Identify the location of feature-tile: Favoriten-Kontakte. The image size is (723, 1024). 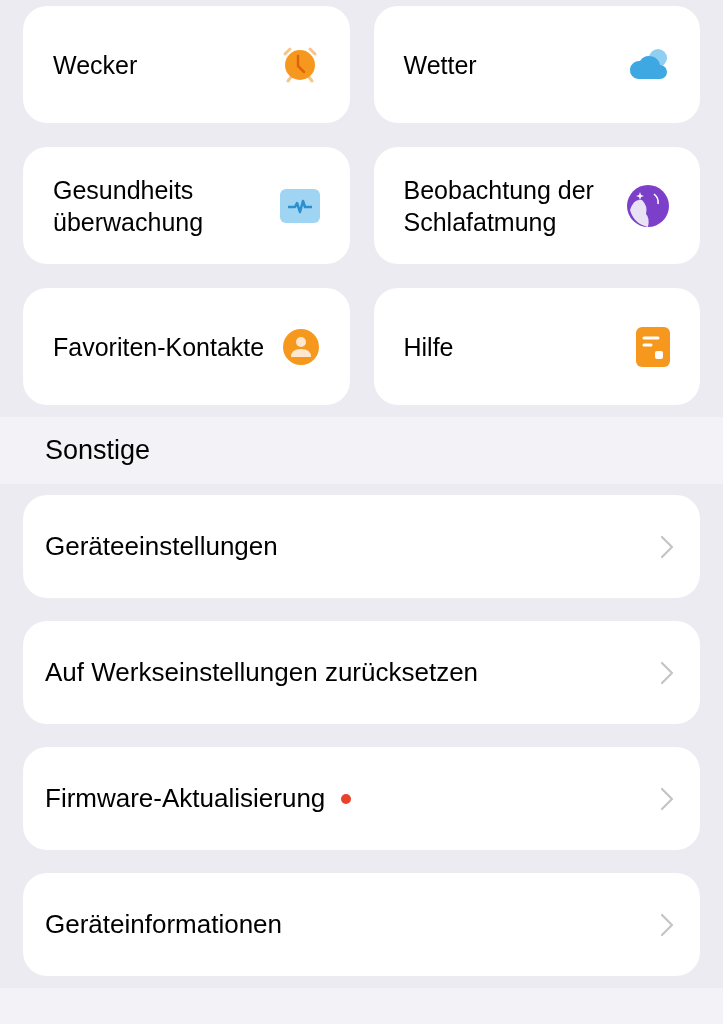
(186, 346).